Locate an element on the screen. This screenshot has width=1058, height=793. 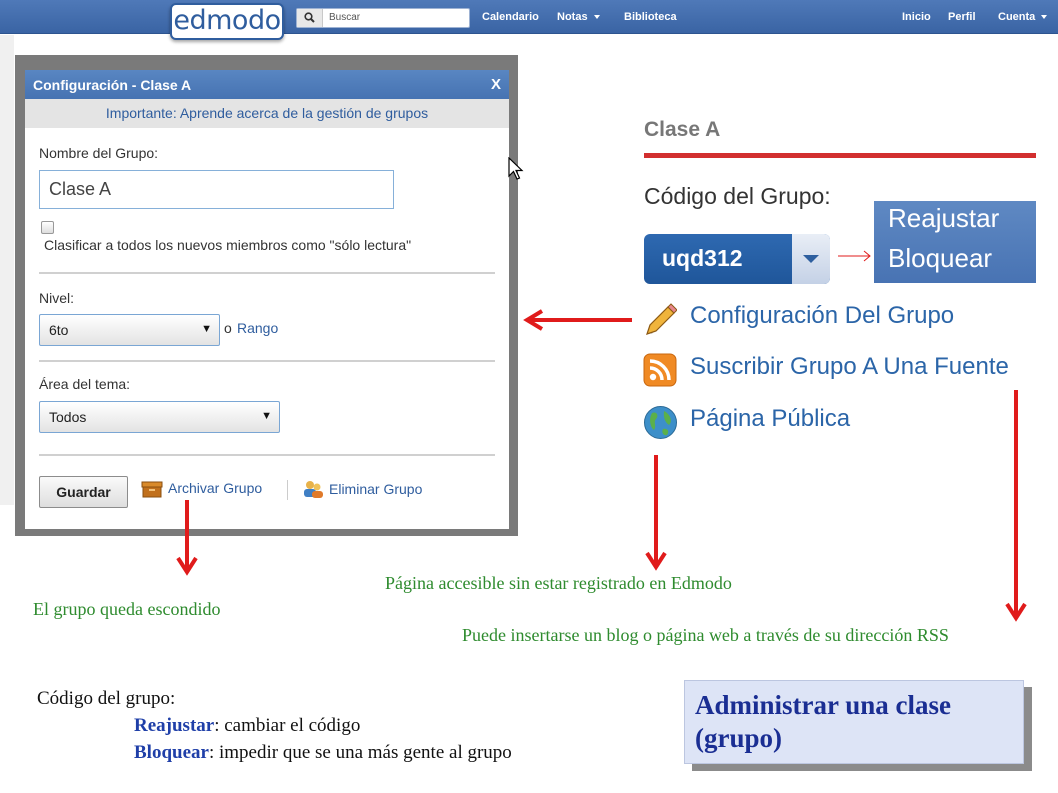
delete-users-icon is located at coordinates (313, 491).